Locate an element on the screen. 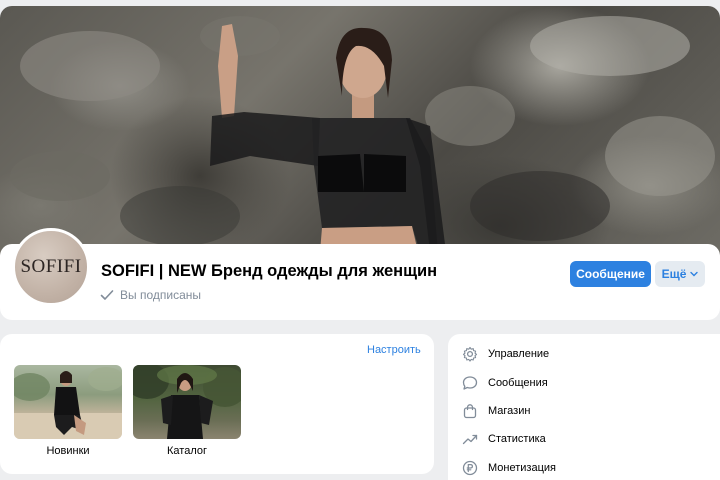 This screenshot has width=720, height=480. menu-item-shop: Магазин is located at coordinates (496, 411).